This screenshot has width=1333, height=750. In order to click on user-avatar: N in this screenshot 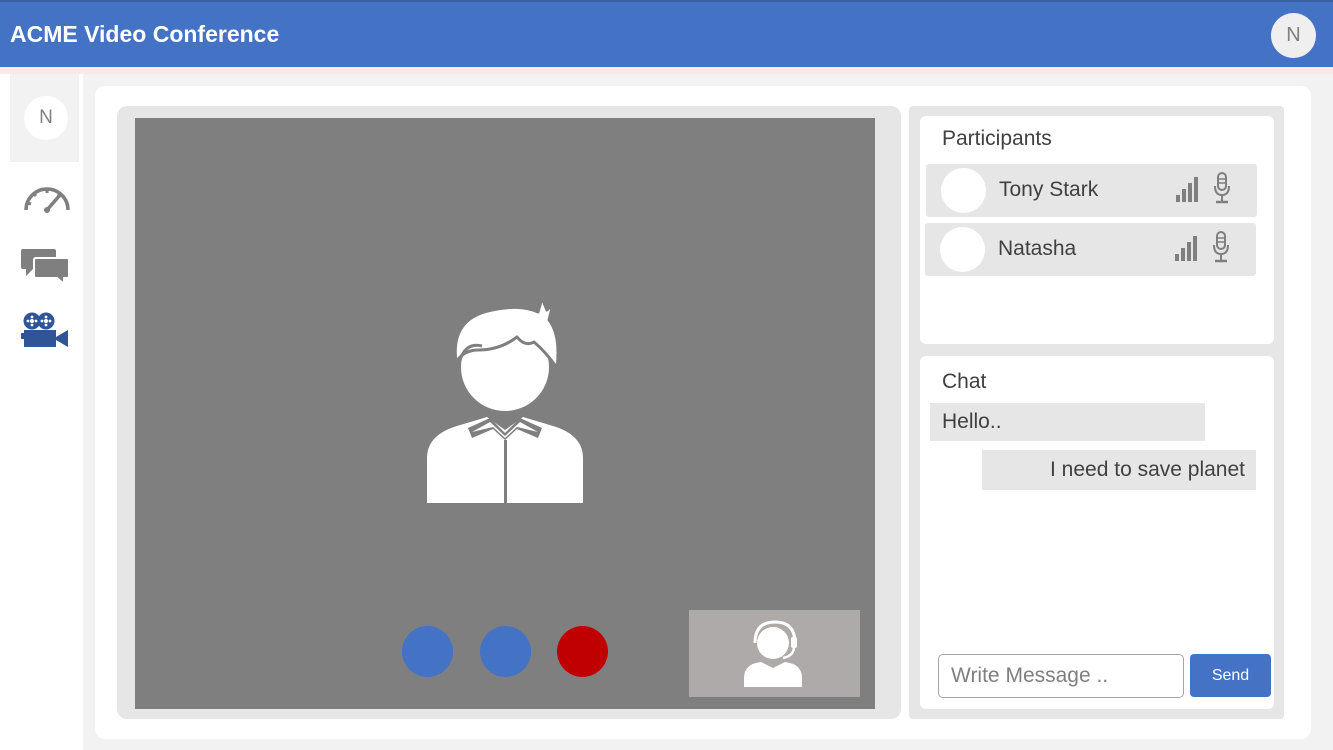, I will do `click(1293, 35)`.